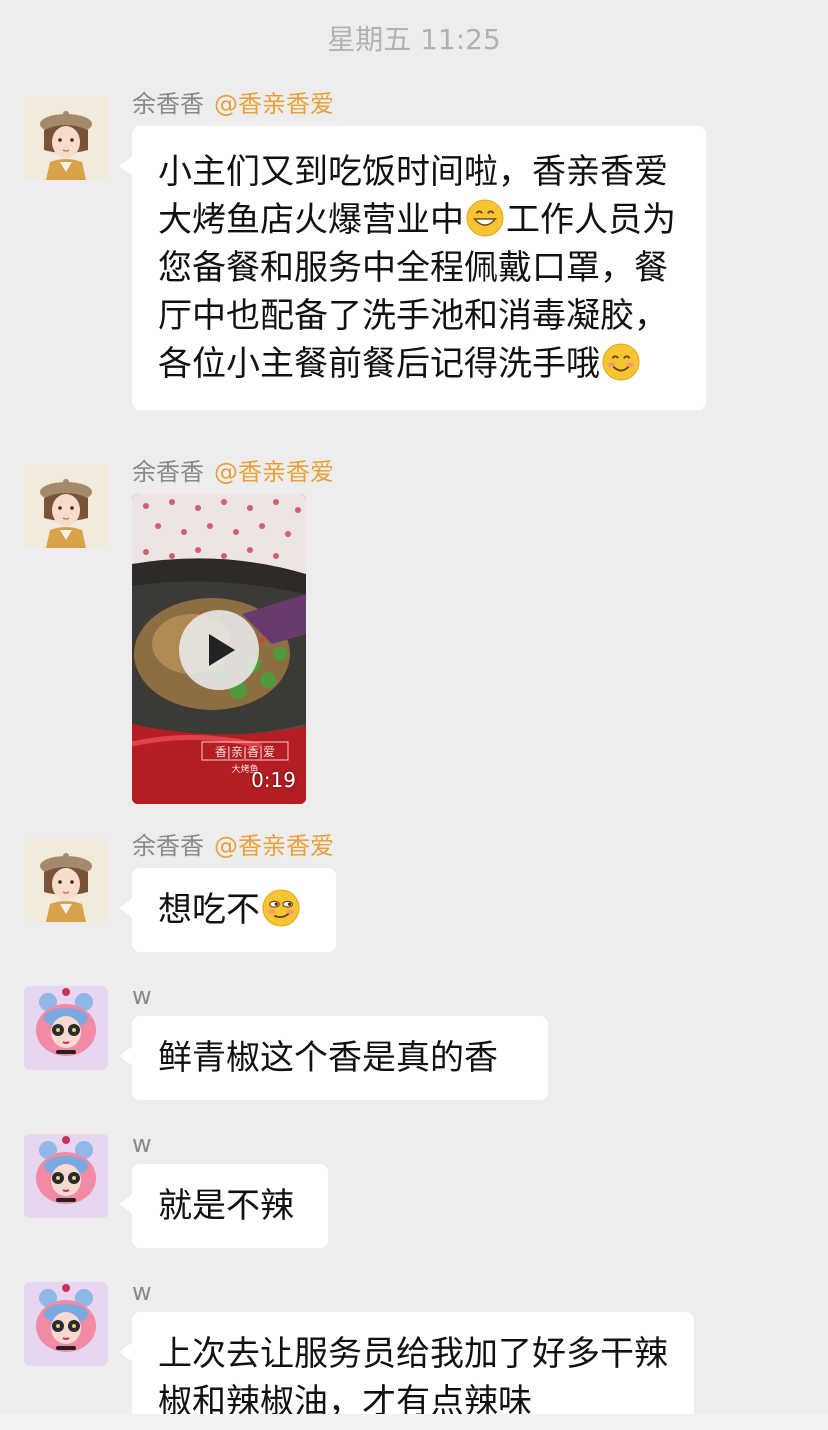 This screenshot has width=828, height=1430. What do you see at coordinates (281, 908) in the screenshot?
I see `smirk-emoji` at bounding box center [281, 908].